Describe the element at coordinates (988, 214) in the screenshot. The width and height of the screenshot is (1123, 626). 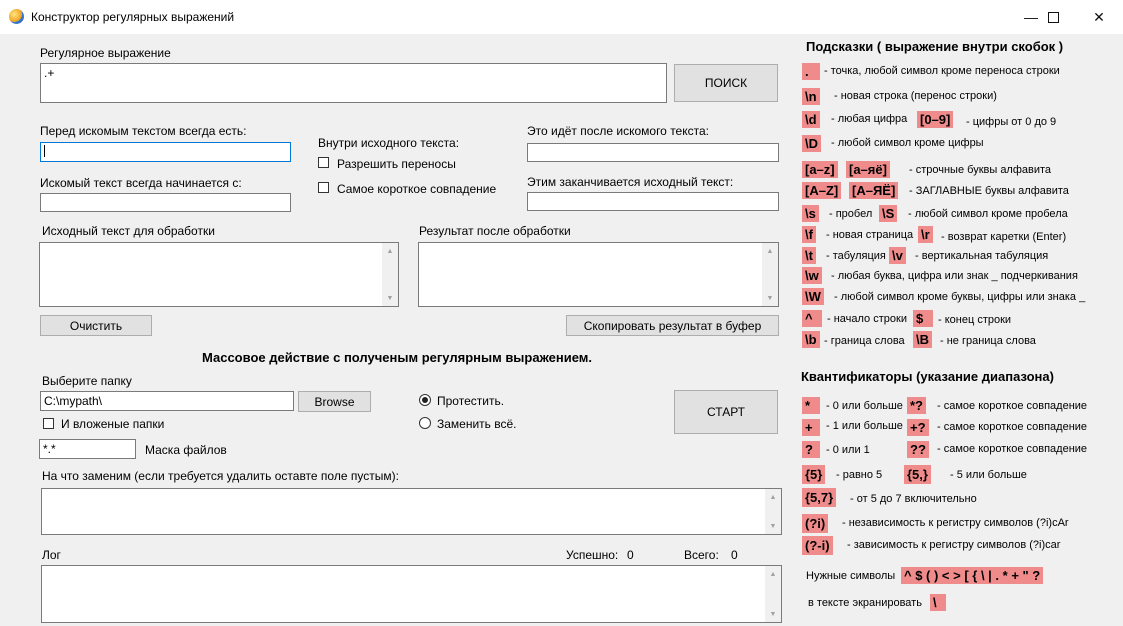
I see `hint-S-desc: - любой символ кроме пробела` at that location.